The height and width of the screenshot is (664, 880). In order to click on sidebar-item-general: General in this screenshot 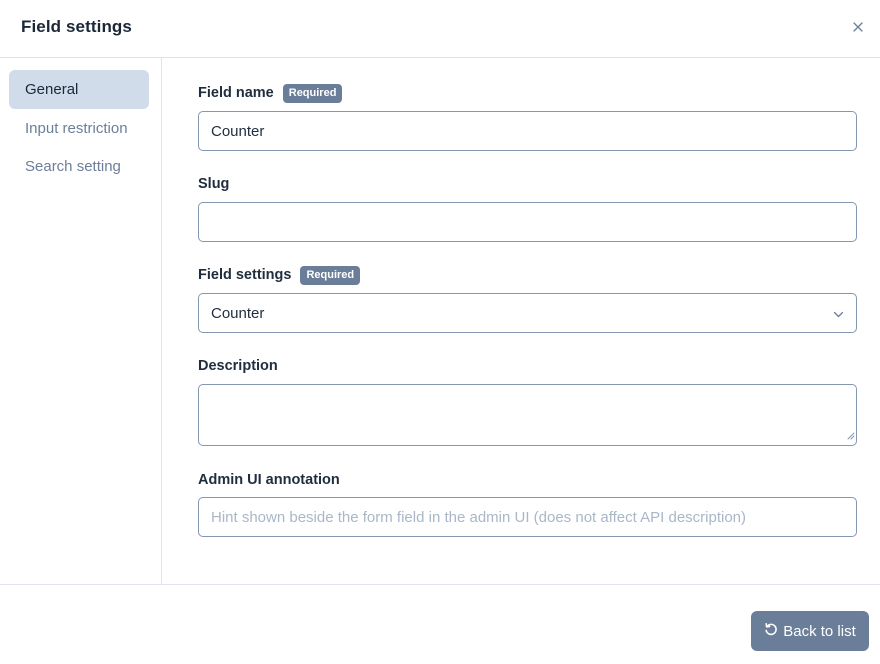, I will do `click(79, 89)`.